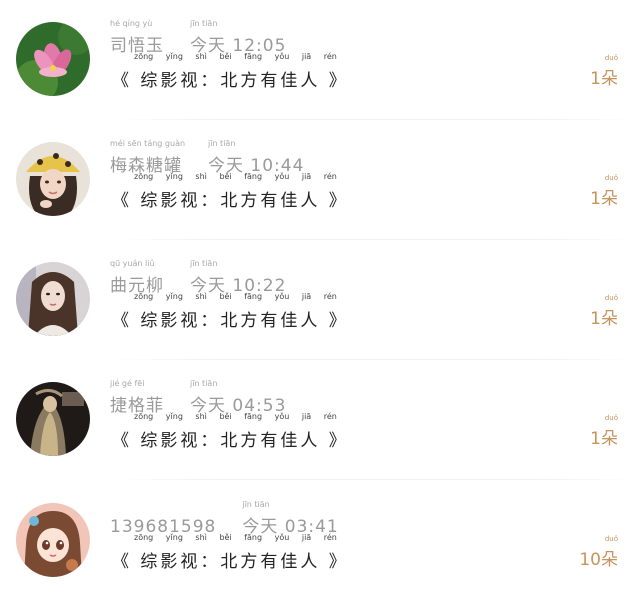 Image resolution: width=640 pixels, height=601 pixels. What do you see at coordinates (238, 277) in the screenshot?
I see `timestamp: jīn tiān 今天 10:22` at bounding box center [238, 277].